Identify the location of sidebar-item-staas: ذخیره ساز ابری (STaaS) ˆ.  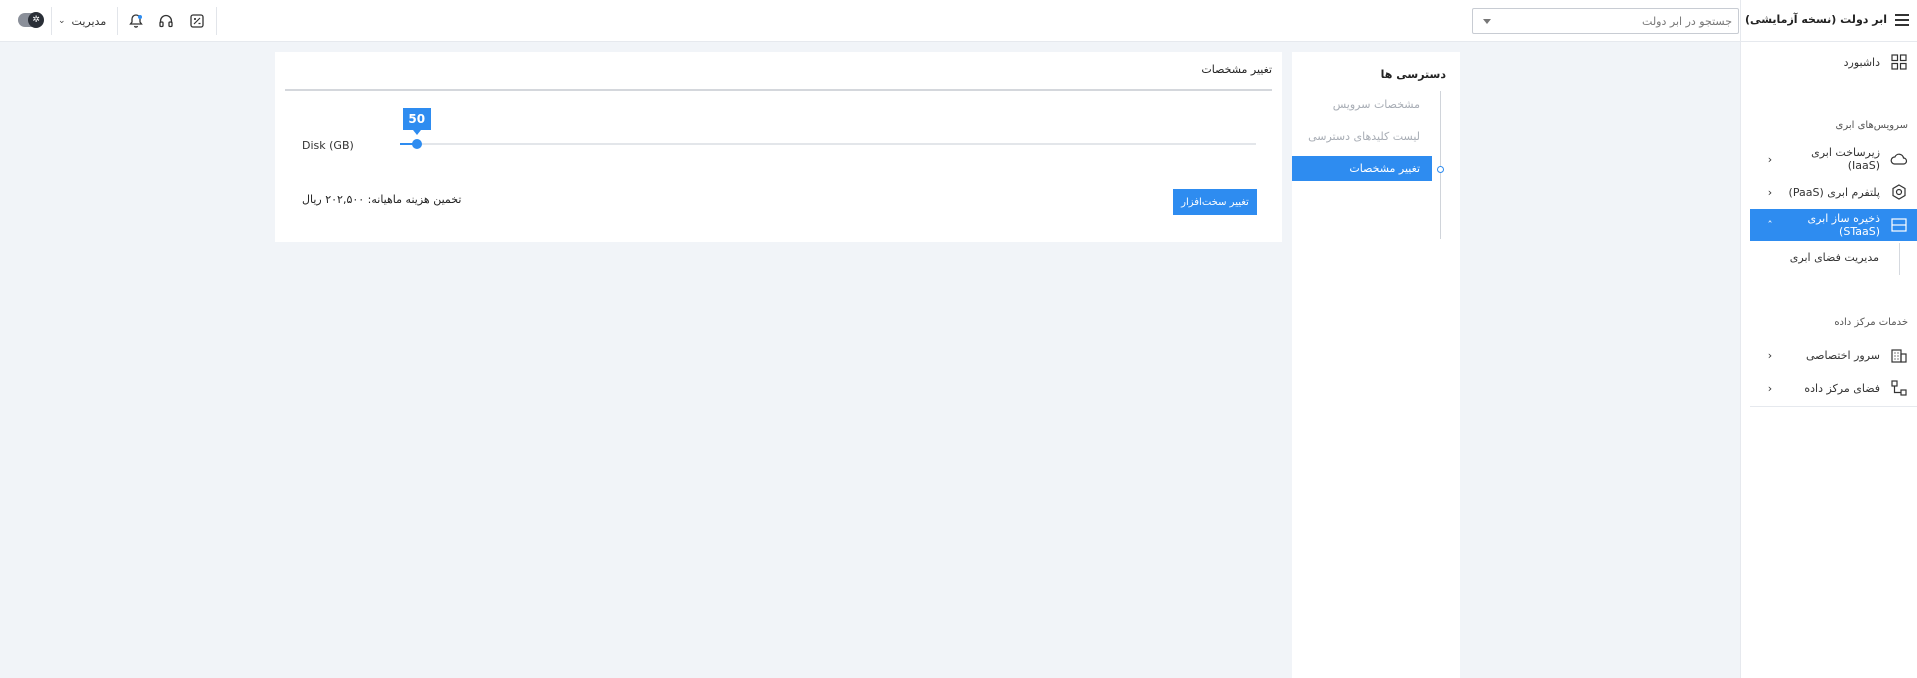
(1833, 225).